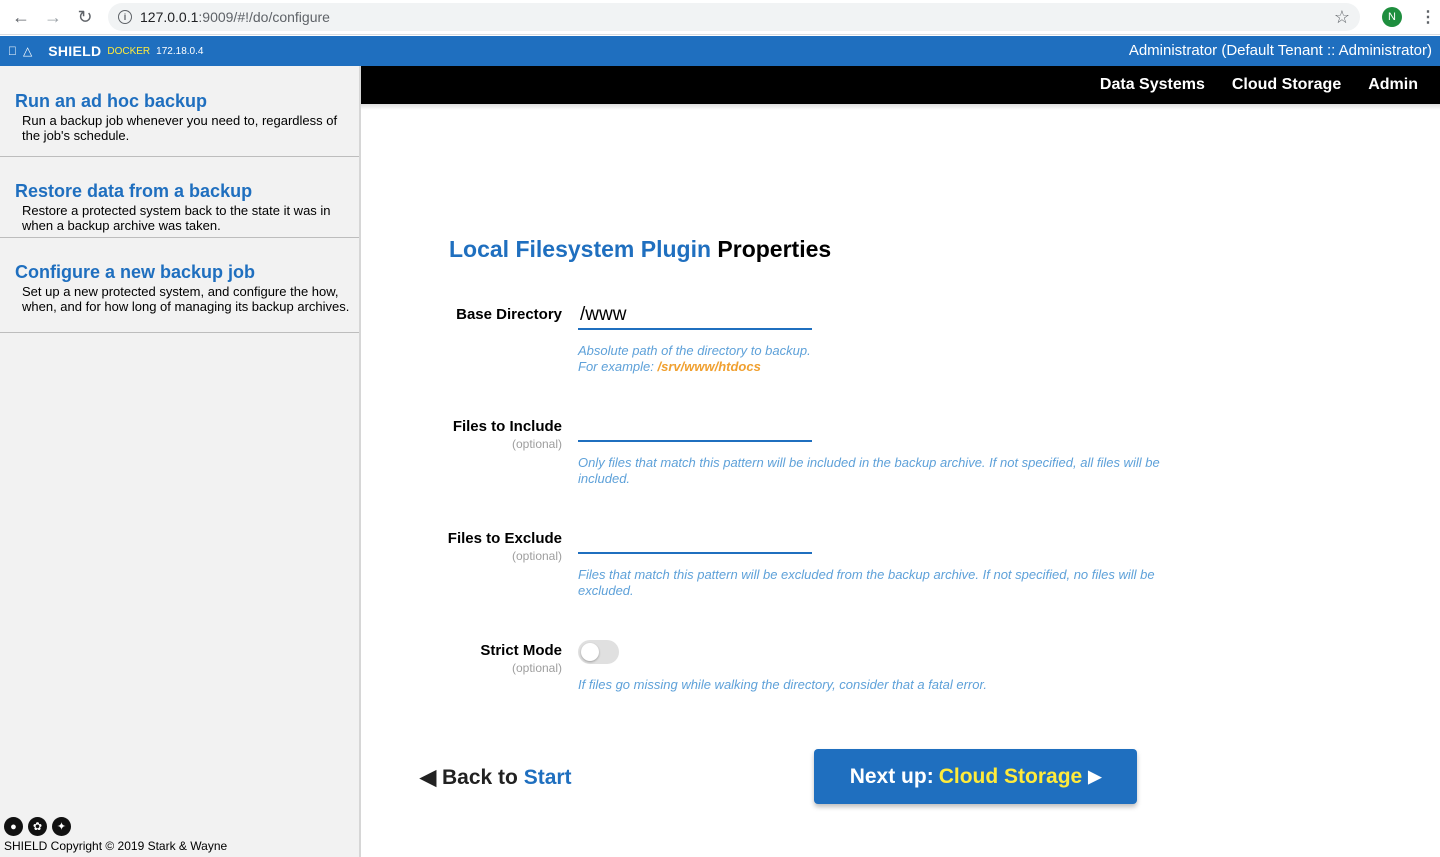  I want to click on help-example: For example: /srv/www/htdocs, so click(873, 367).